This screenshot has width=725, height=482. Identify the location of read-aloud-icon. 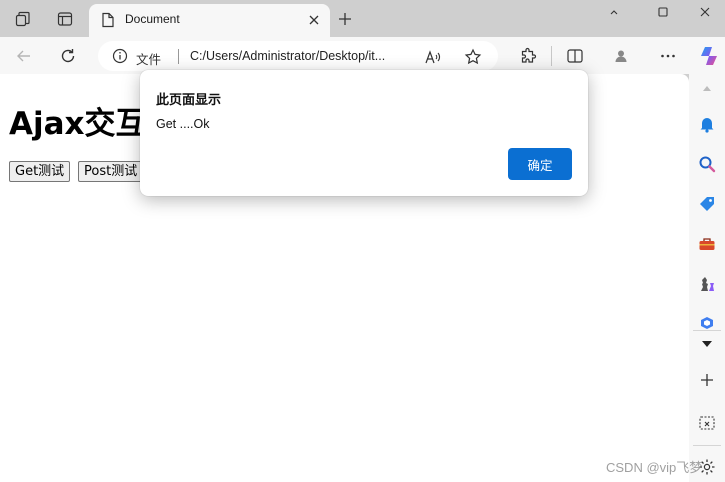
(433, 57).